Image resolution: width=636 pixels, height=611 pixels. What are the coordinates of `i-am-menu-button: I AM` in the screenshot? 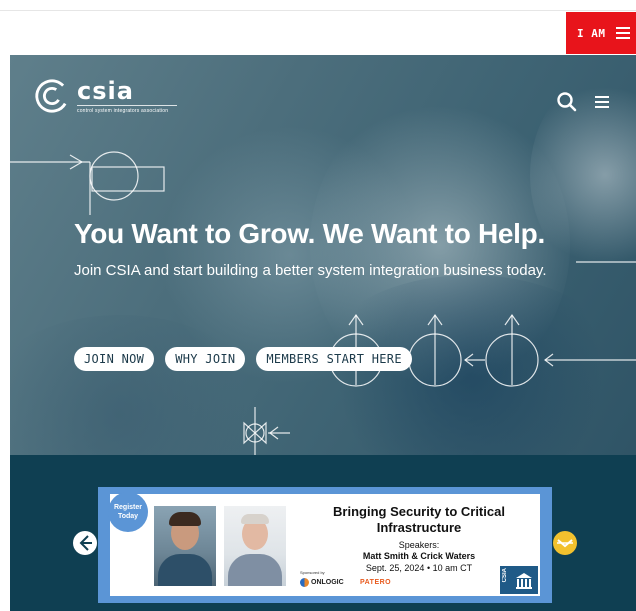 It's located at (601, 33).